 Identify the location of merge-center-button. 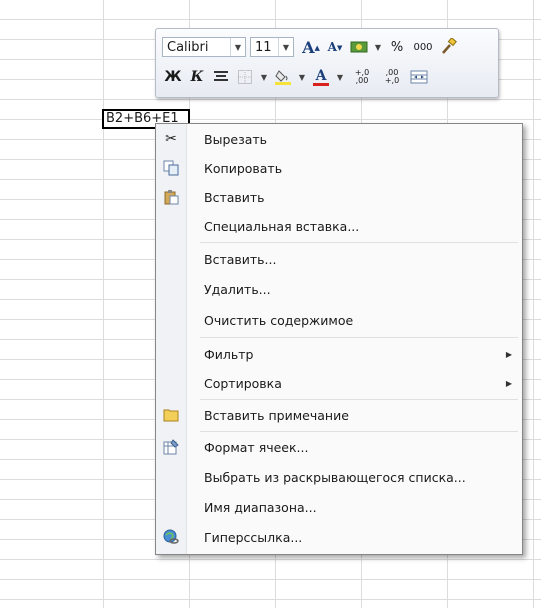
(419, 77).